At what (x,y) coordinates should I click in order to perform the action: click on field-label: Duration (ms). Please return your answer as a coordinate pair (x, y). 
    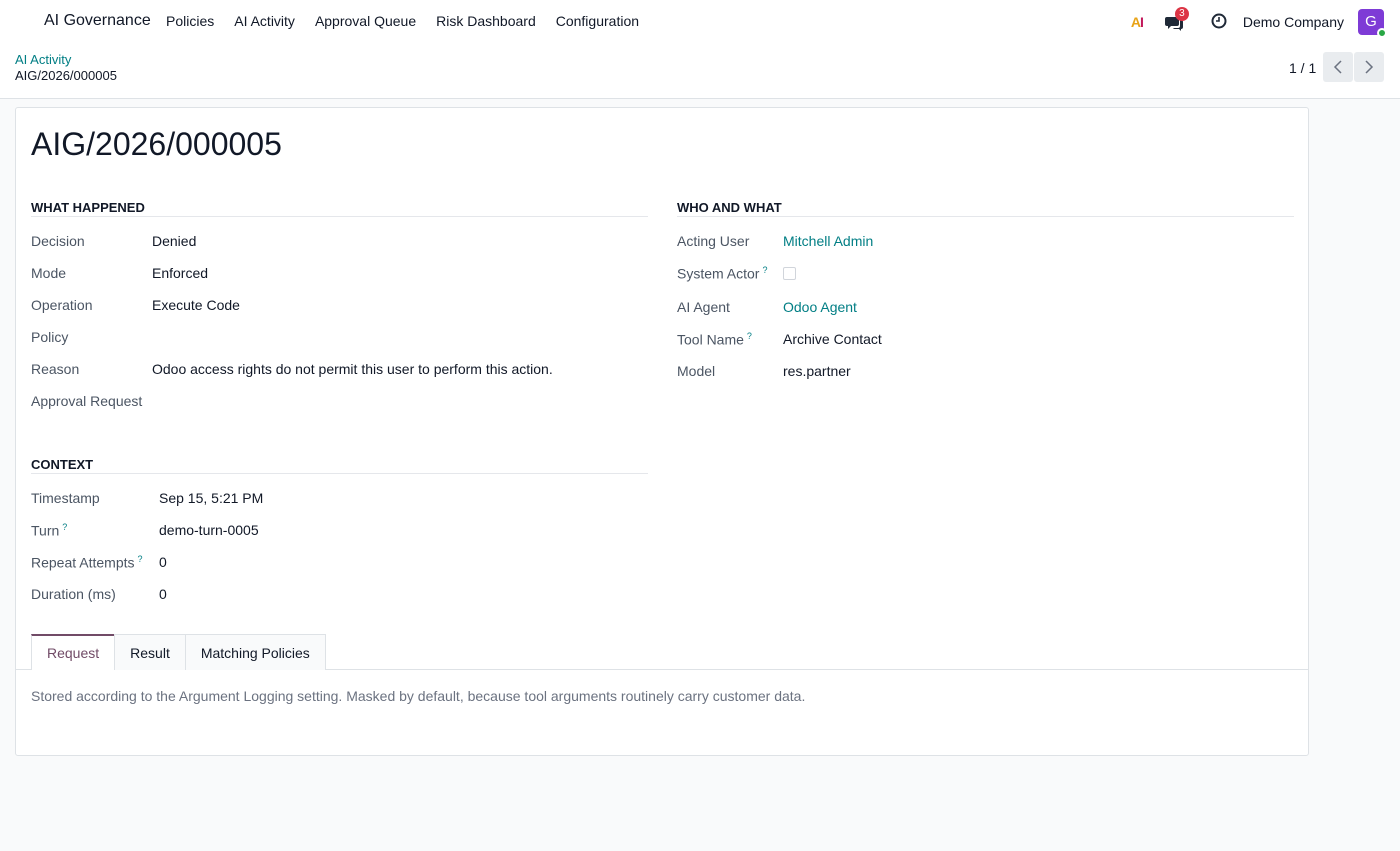
    Looking at the image, I should click on (73, 594).